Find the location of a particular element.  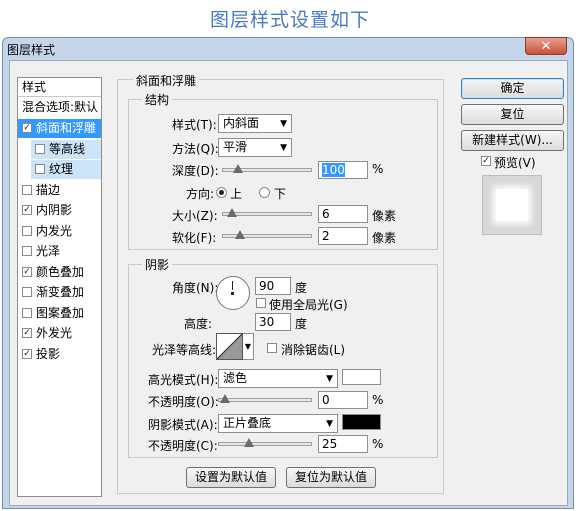

altitude-input: 30 is located at coordinates (273, 322).